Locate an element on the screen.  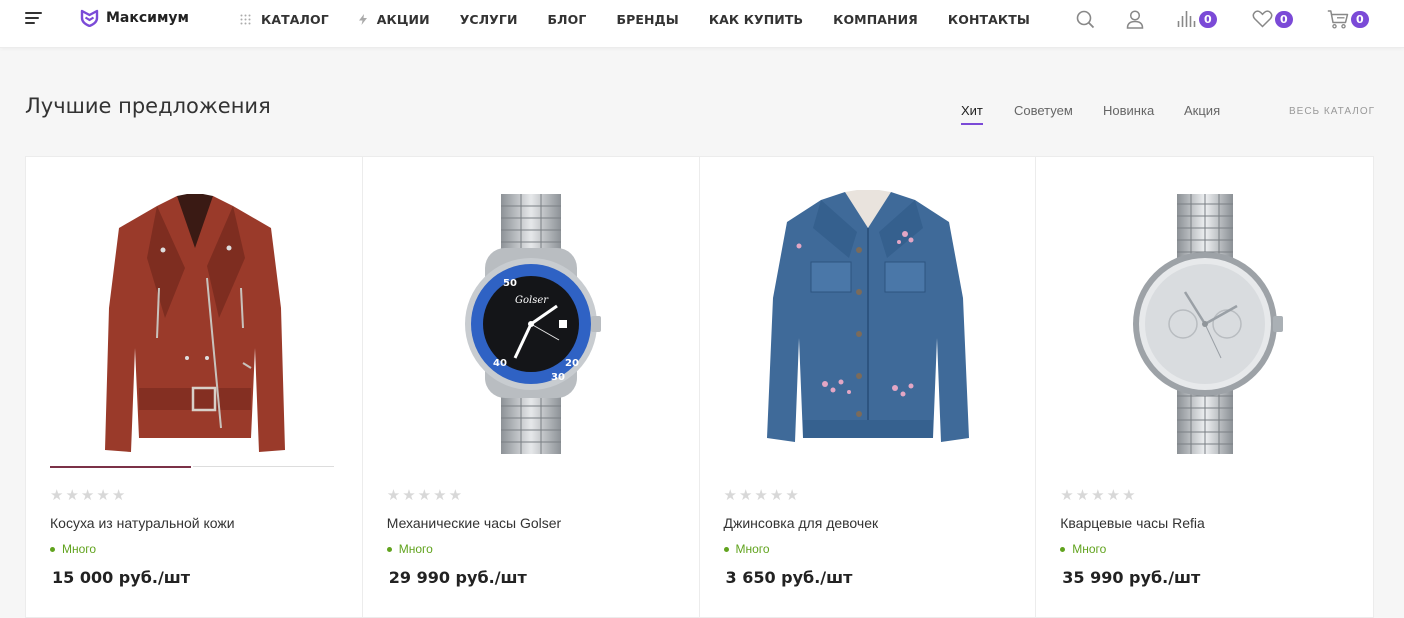
leather-jacket-image is located at coordinates (194, 323).